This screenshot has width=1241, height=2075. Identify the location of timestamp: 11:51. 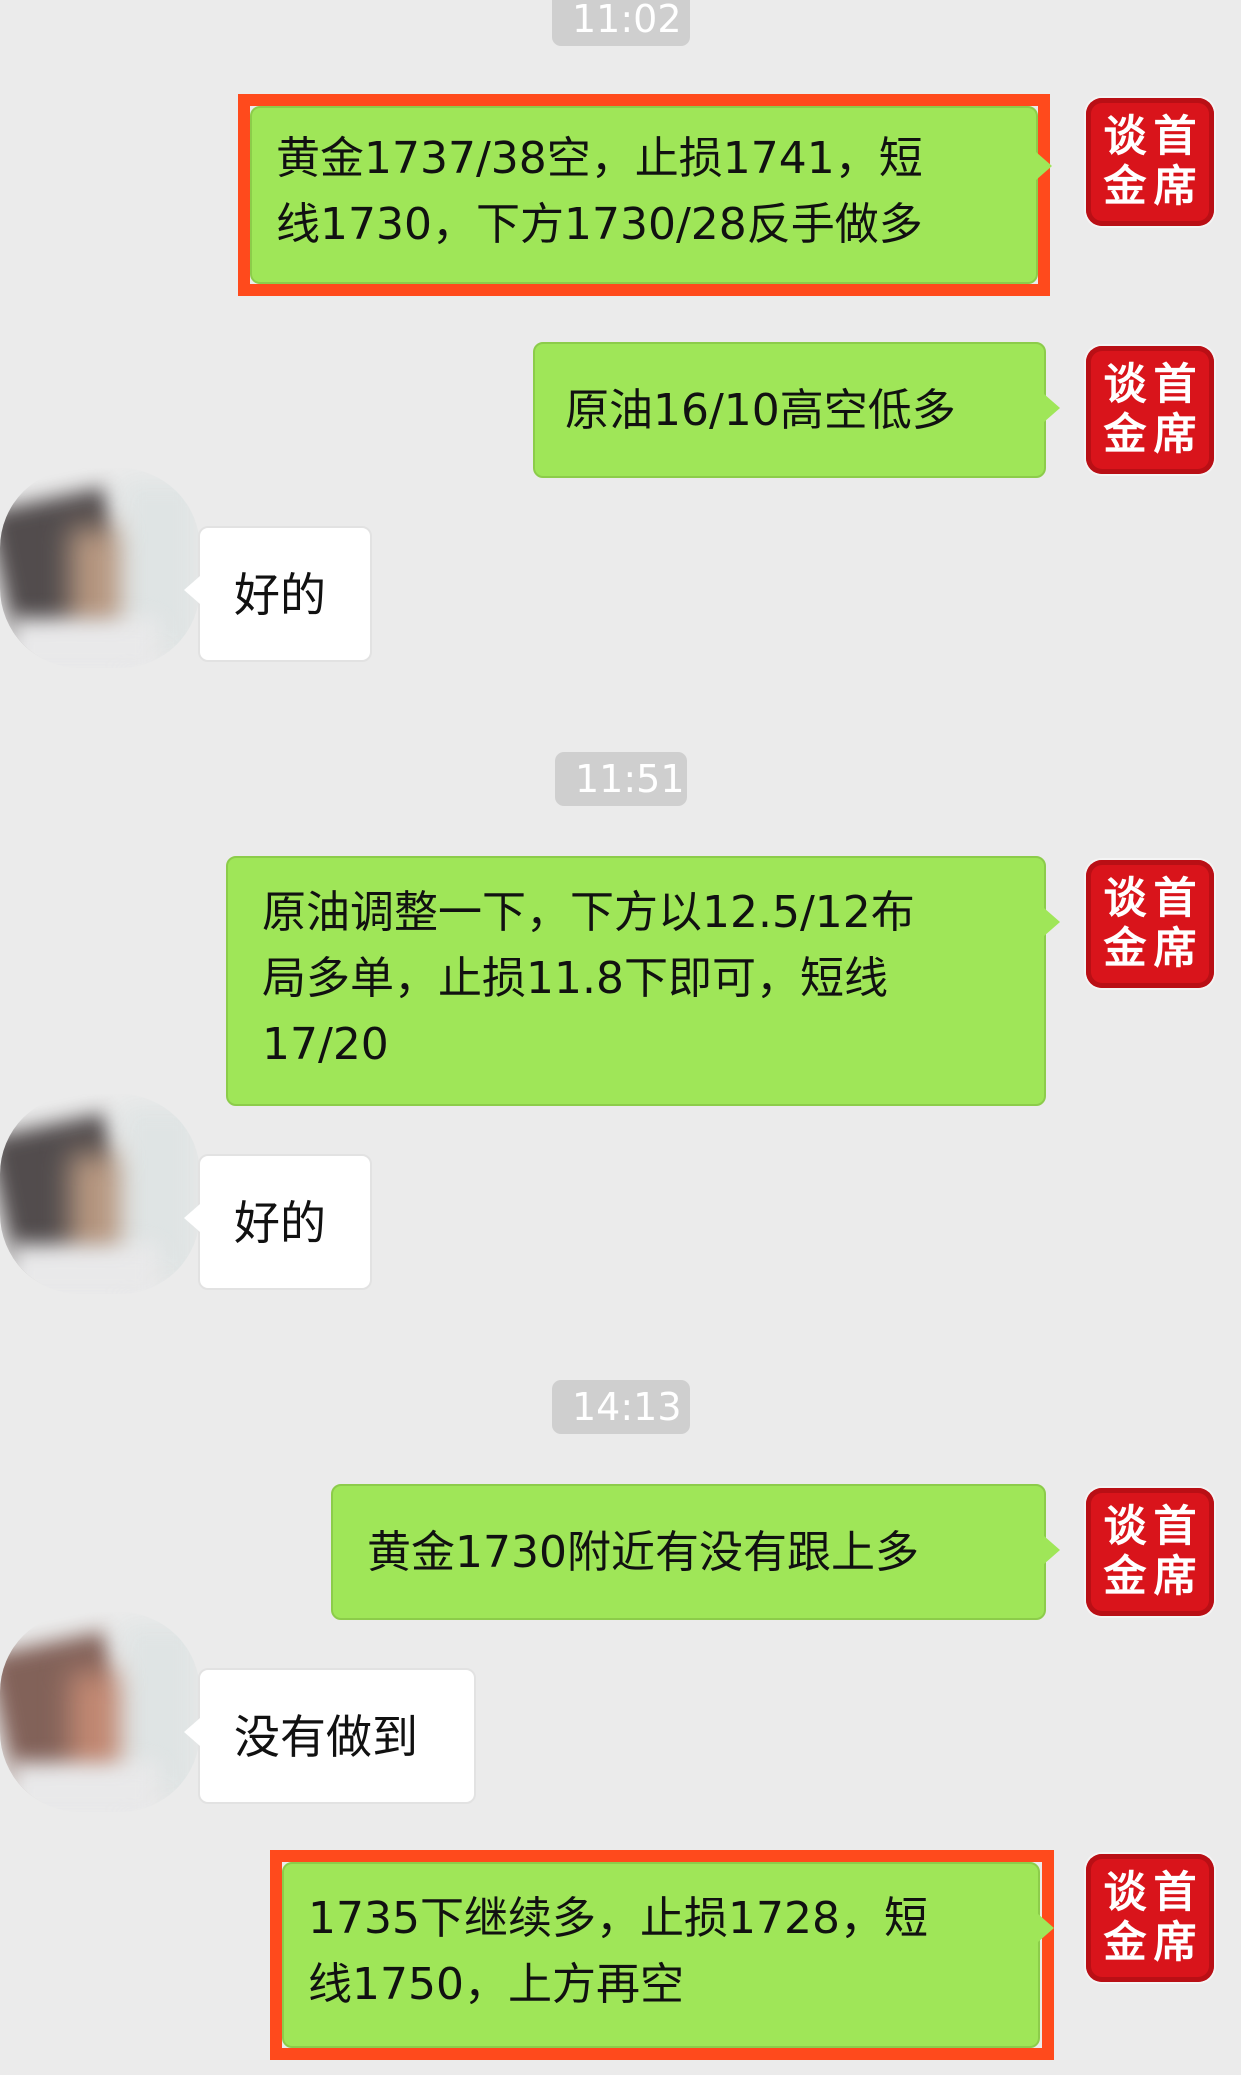
(621, 779).